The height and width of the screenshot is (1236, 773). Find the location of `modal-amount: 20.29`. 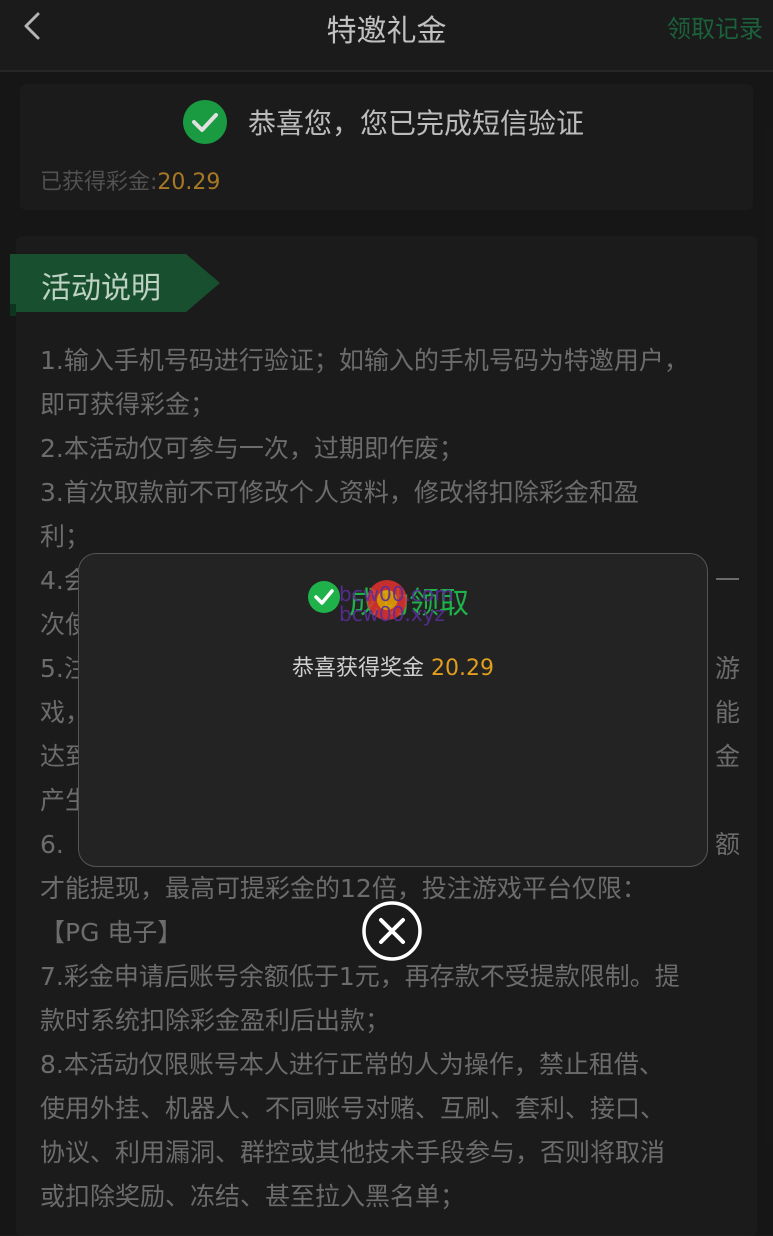

modal-amount: 20.29 is located at coordinates (462, 668).